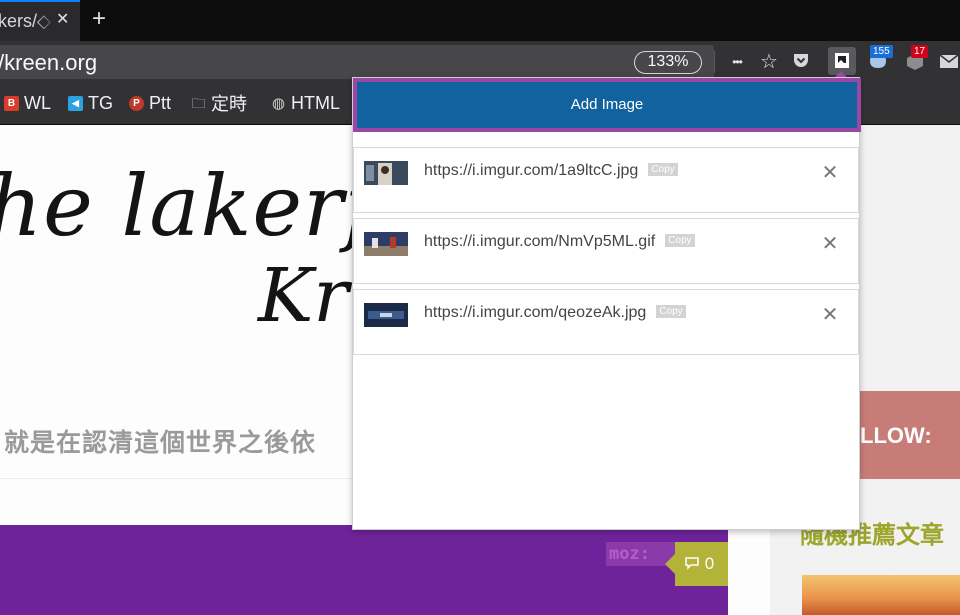 This screenshot has width=960, height=615. Describe the element at coordinates (878, 60) in the screenshot. I see `extension-1-icon: 155` at that location.